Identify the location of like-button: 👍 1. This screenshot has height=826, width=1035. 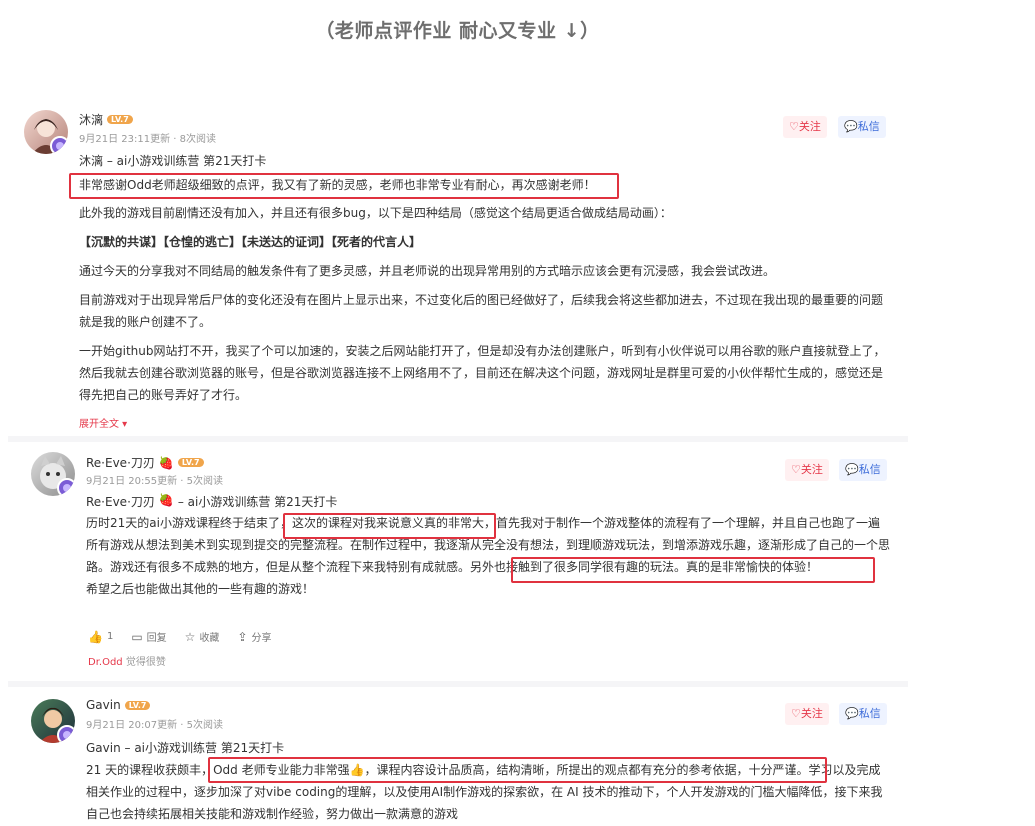
(100, 636).